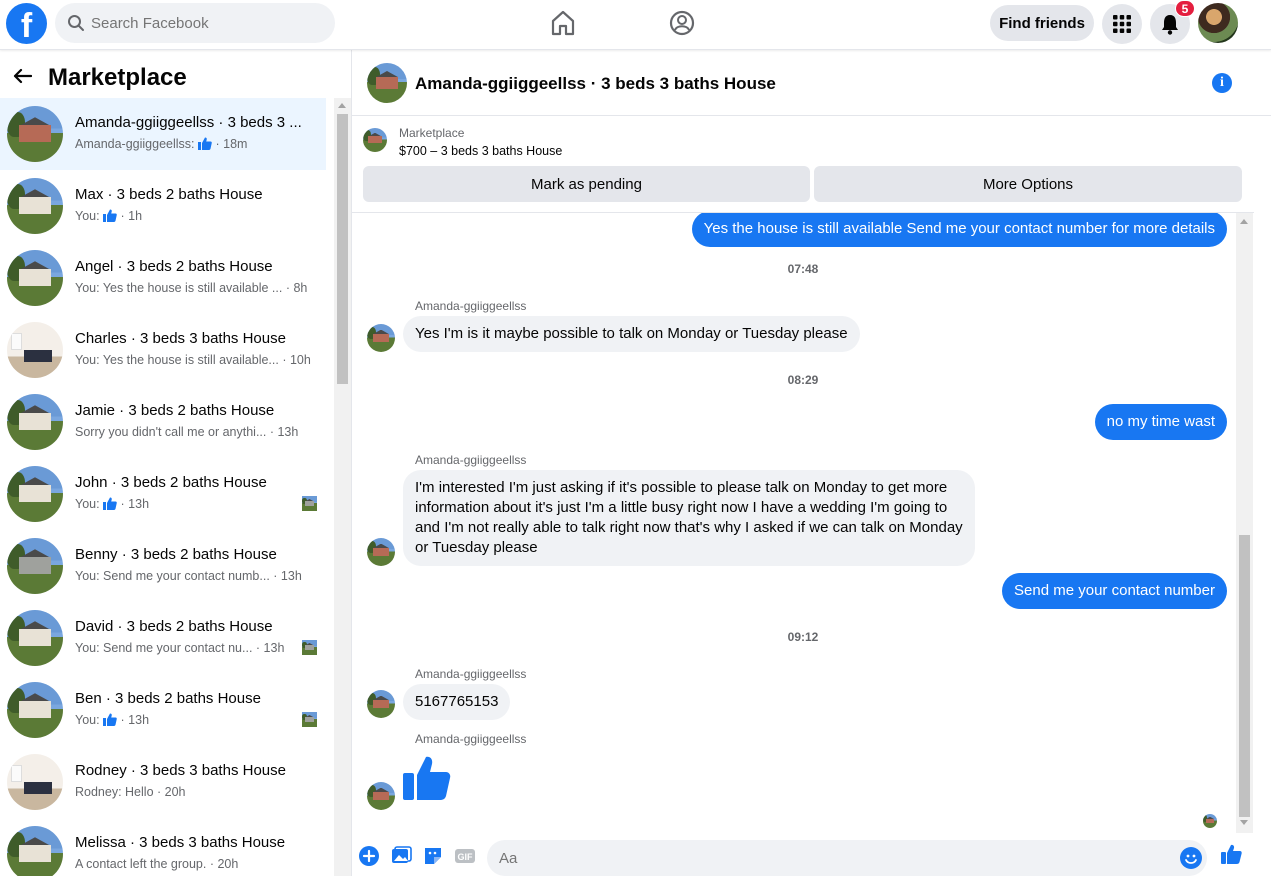  I want to click on home-icon, so click(563, 23).